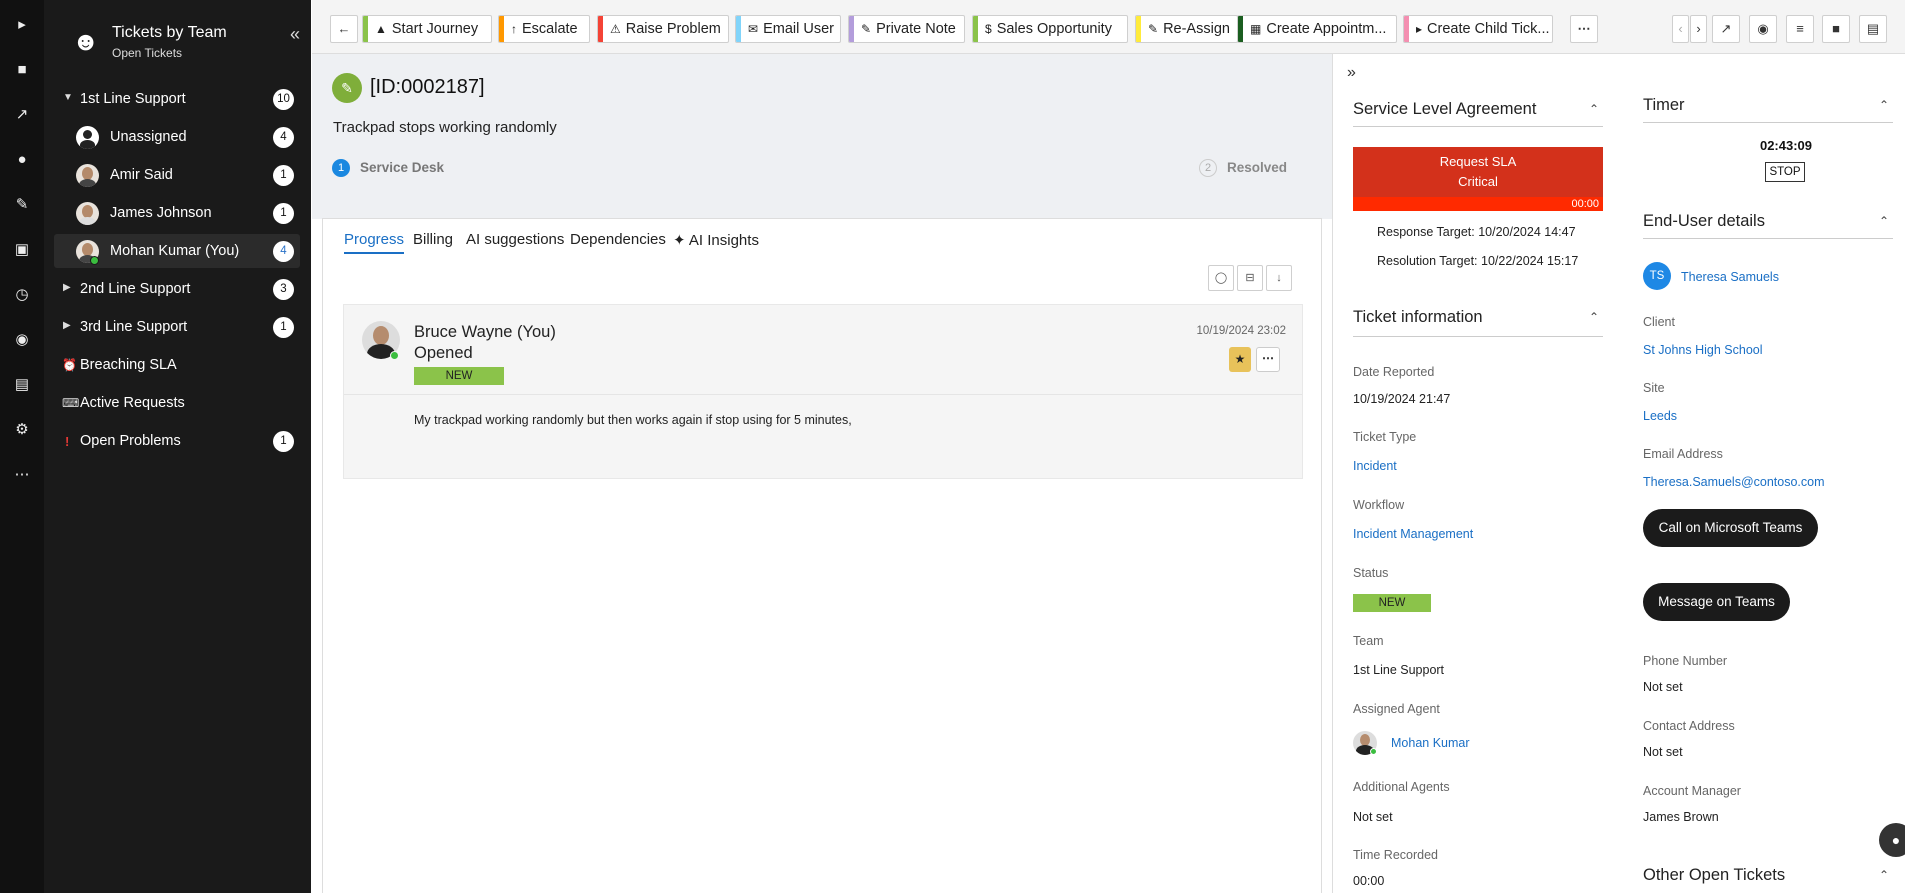  Describe the element at coordinates (1680, 29) in the screenshot. I see `prev-ticket-button: ‹` at that location.